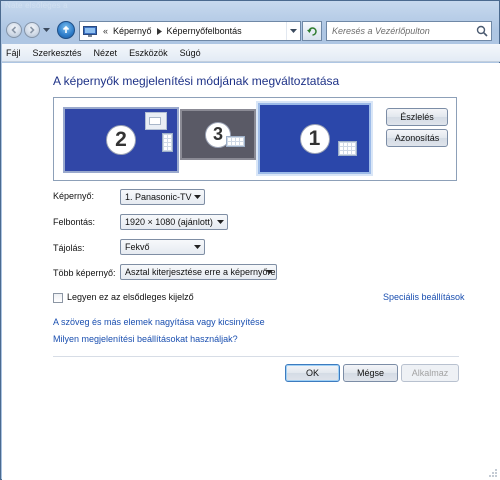 The height and width of the screenshot is (480, 500). I want to click on menu-view: Nézet, so click(106, 53).